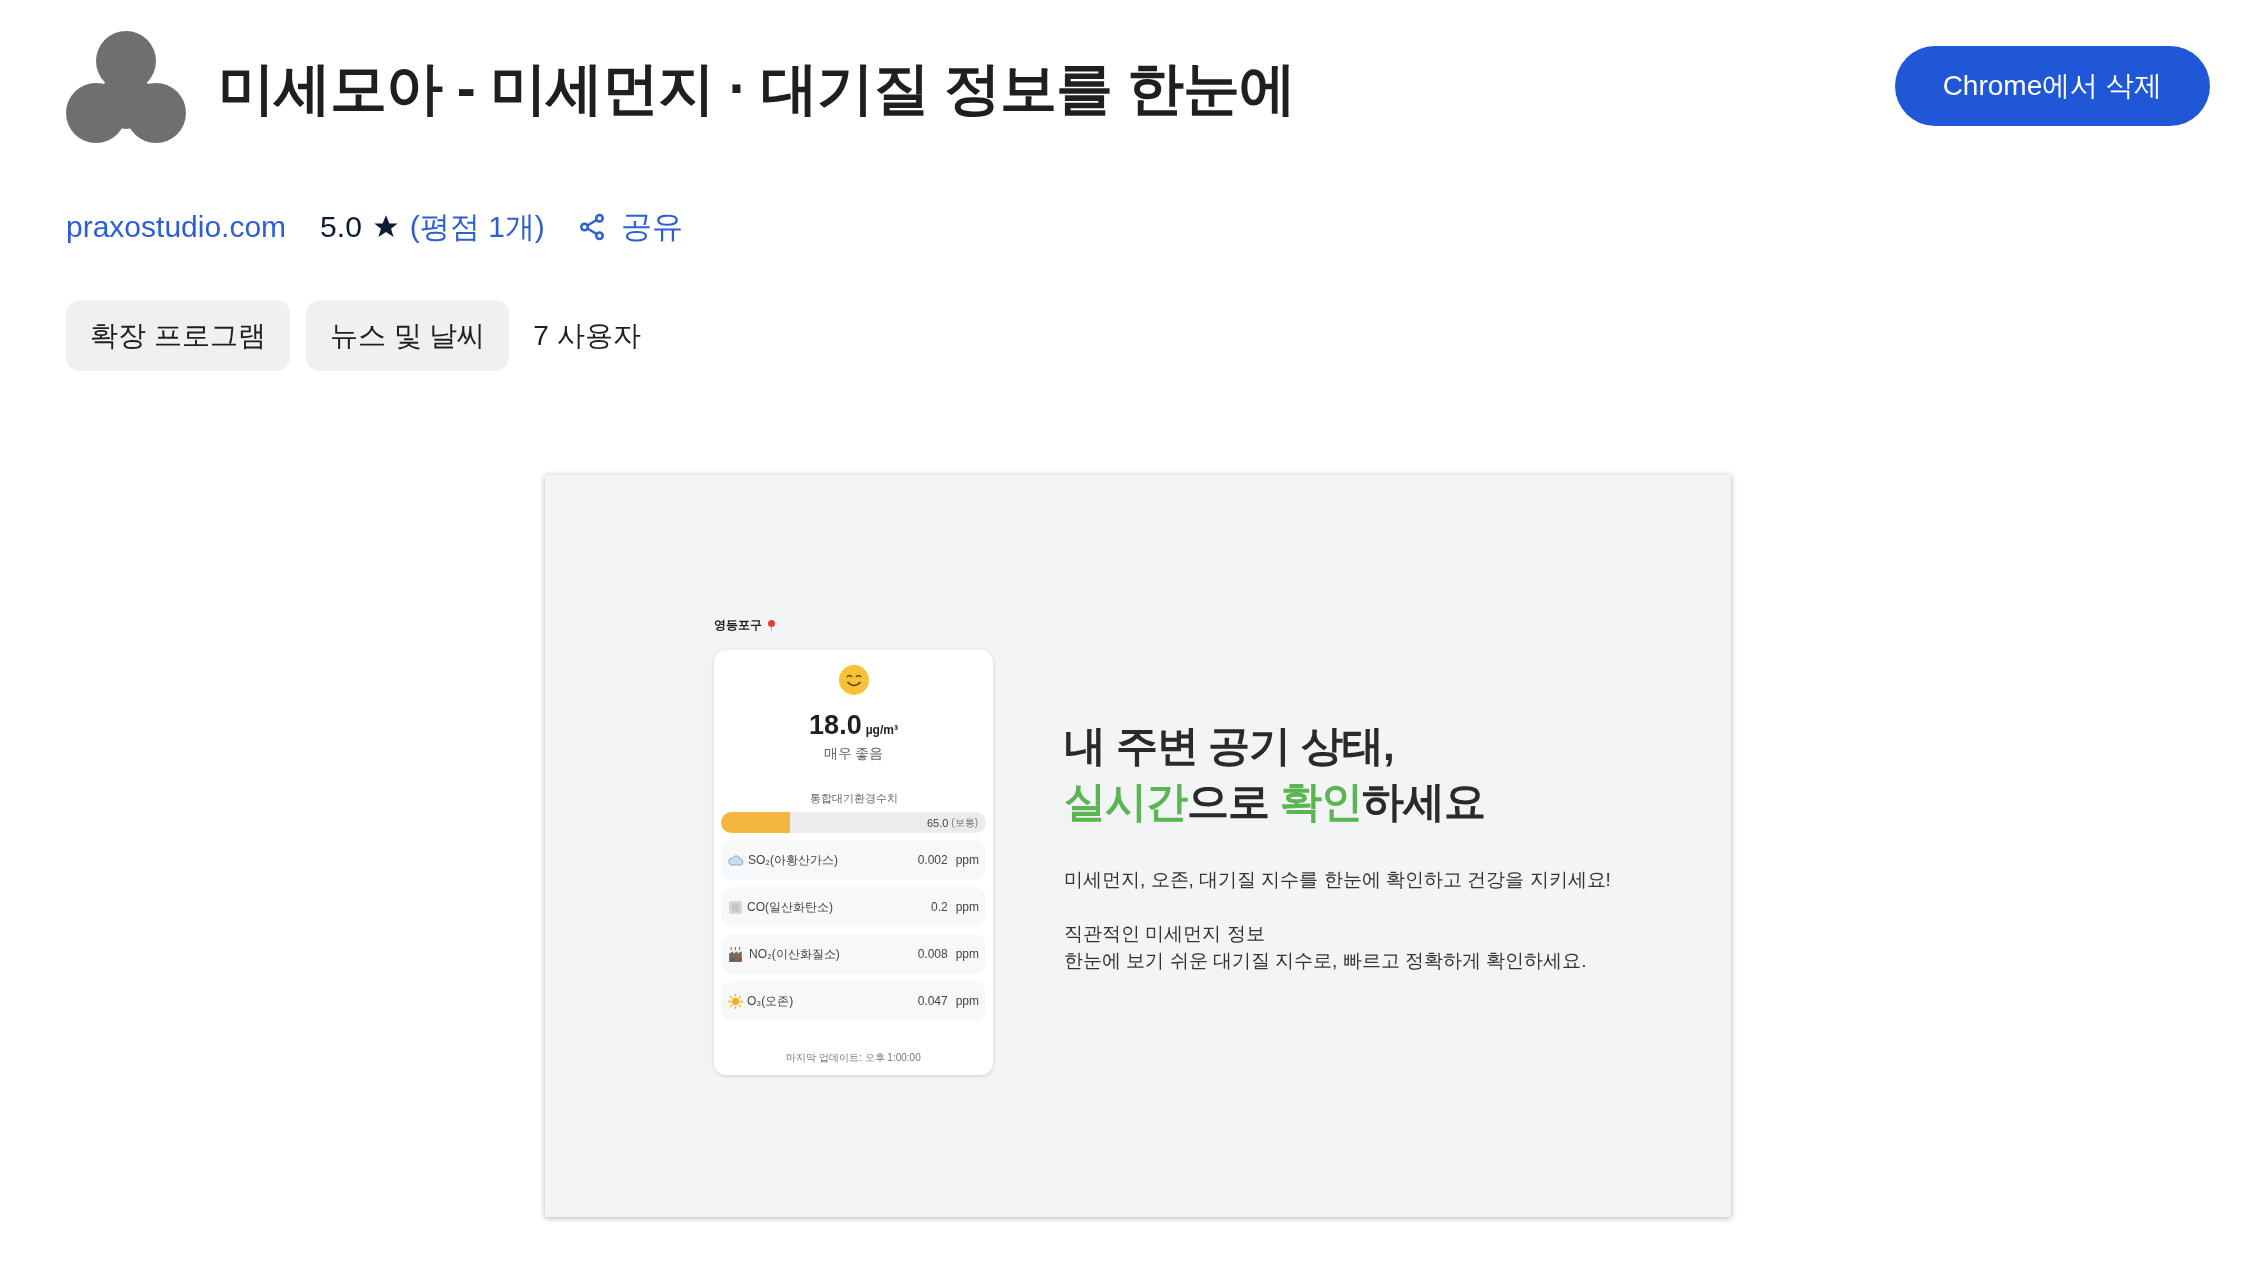 This screenshot has height=1276, width=2254. I want to click on pollutant-value: 0.008, so click(932, 954).